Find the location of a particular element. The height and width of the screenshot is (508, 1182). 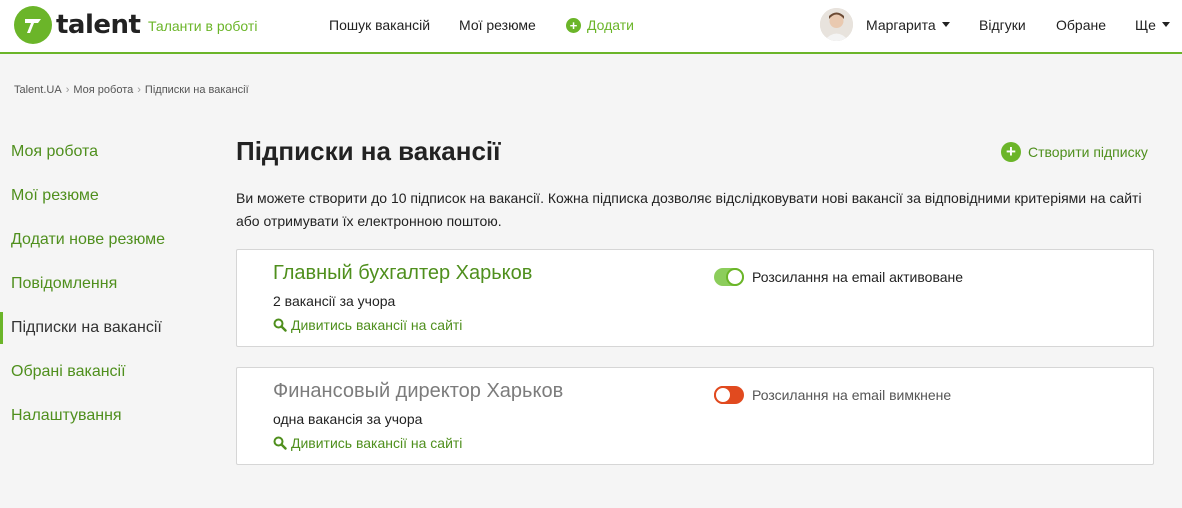

breadcrumb-my-work: Моя робота is located at coordinates (103, 90).